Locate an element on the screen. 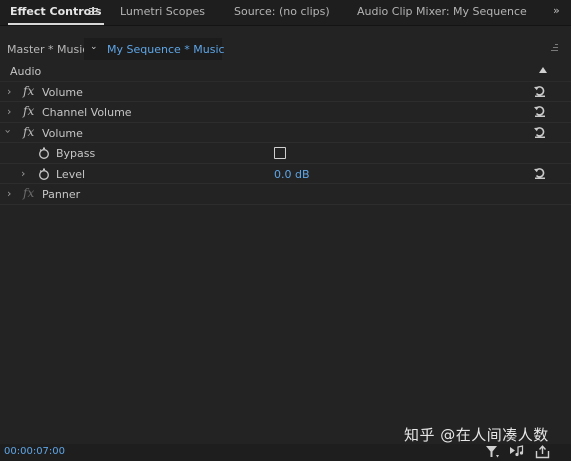 The image size is (571, 461). tab-overflow-icon: ›› is located at coordinates (556, 10).